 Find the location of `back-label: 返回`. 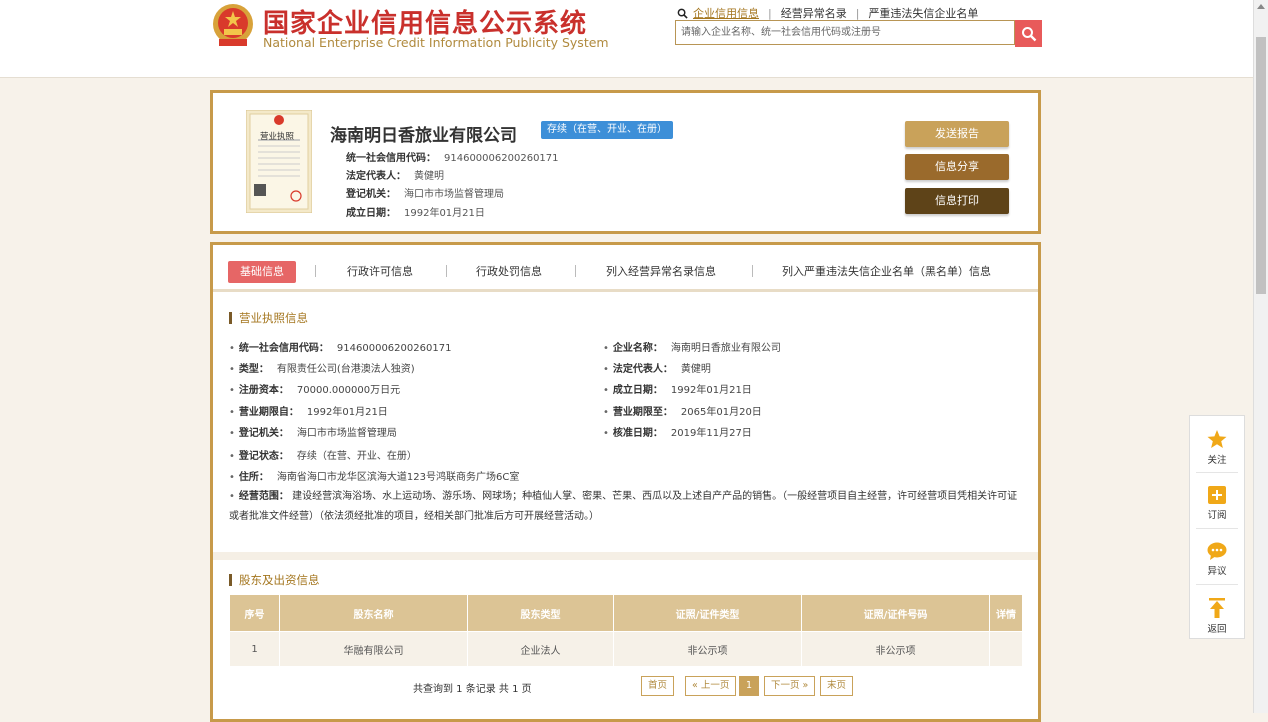

back-label: 返回 is located at coordinates (1217, 629).